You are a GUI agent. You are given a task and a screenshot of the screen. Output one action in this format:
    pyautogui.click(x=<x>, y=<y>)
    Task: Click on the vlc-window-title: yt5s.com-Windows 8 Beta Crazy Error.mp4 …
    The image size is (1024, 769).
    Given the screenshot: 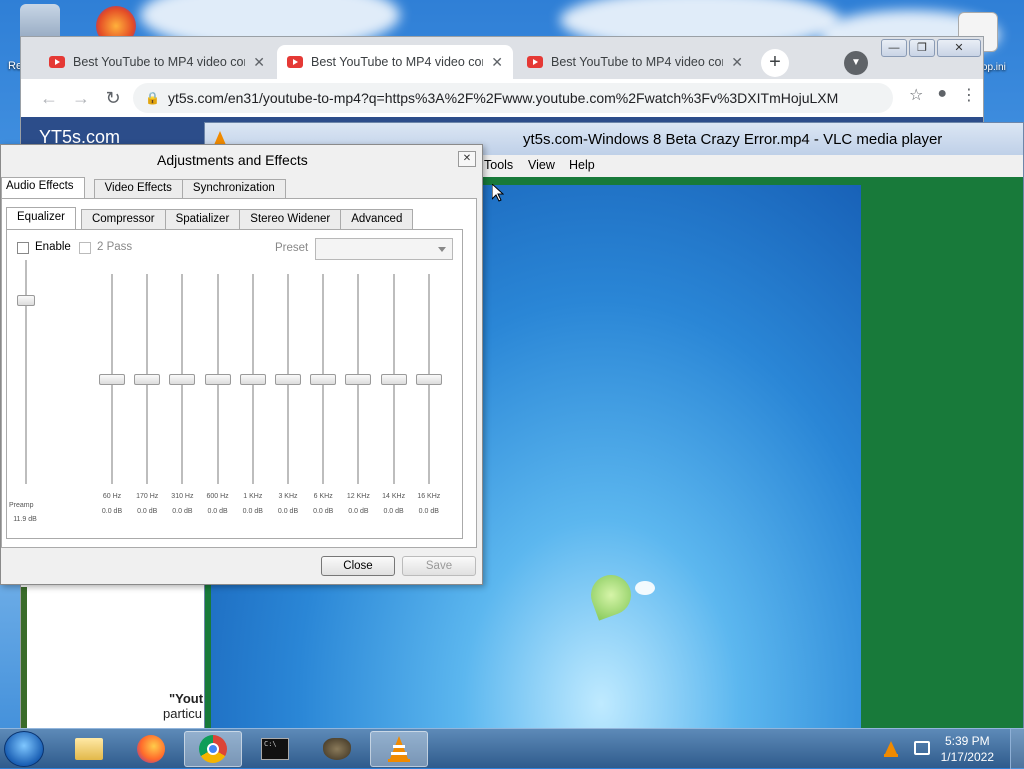 What is the action you would take?
    pyautogui.click(x=733, y=139)
    